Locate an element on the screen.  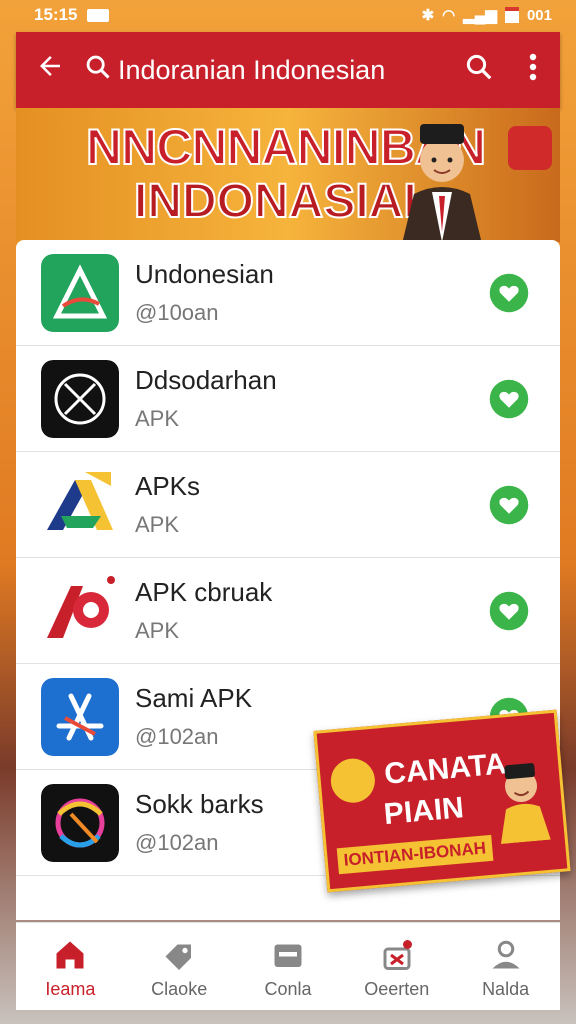
more-options-button is located at coordinates (533, 70).